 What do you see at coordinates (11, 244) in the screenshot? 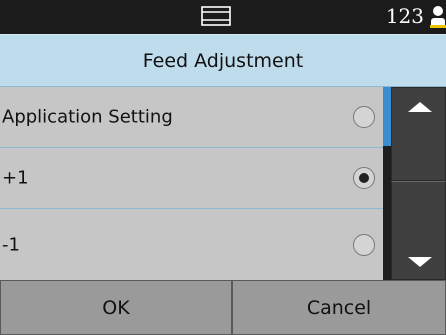
I see `option-label: -1` at bounding box center [11, 244].